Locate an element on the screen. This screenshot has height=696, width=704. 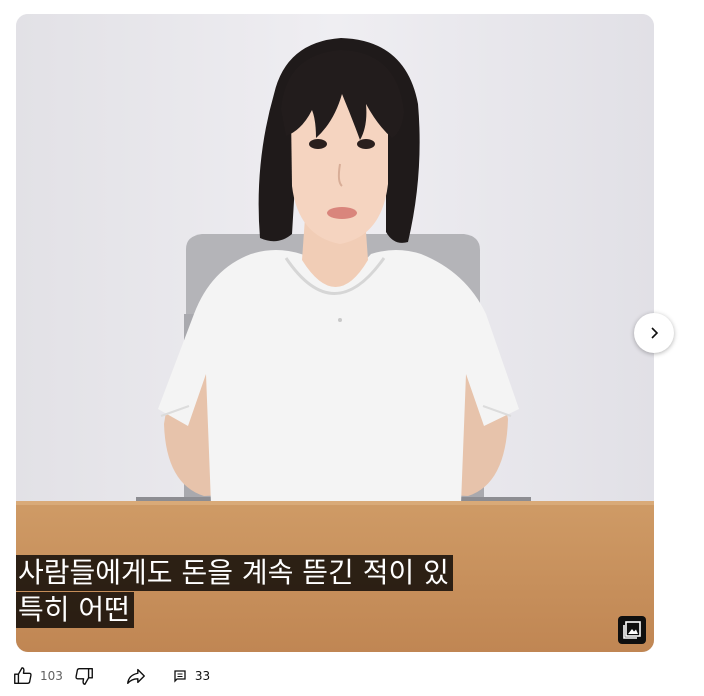
comments-button: 33 is located at coordinates (191, 676).